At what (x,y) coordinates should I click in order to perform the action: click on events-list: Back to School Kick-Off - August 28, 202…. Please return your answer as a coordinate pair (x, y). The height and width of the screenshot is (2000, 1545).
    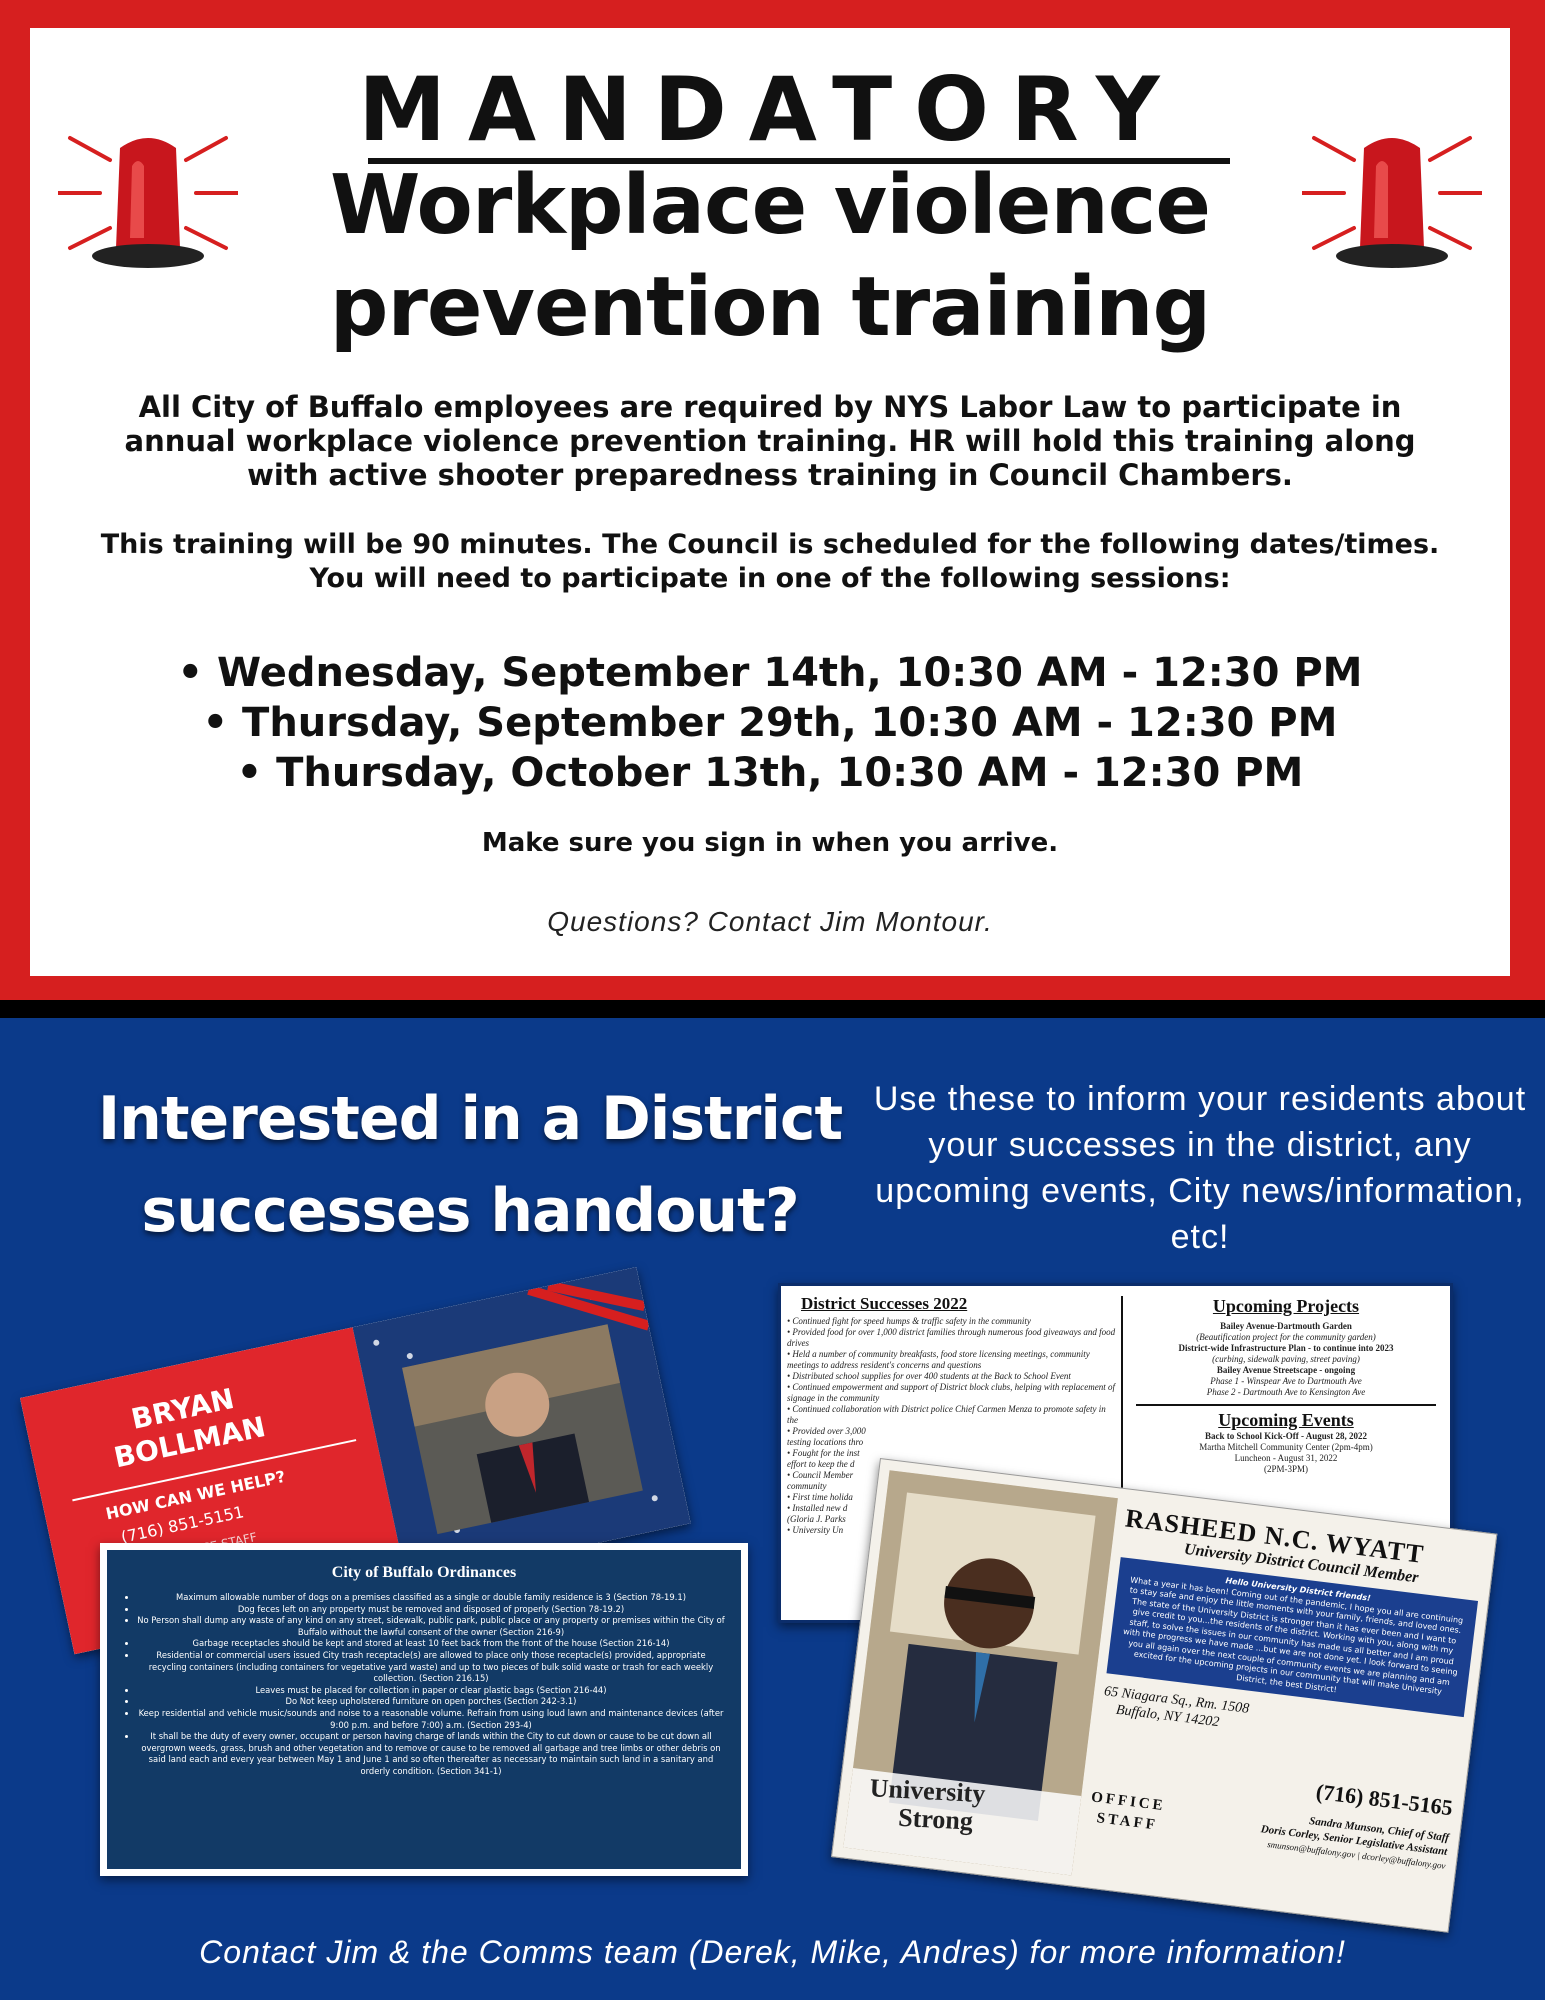
    Looking at the image, I should click on (1286, 1453).